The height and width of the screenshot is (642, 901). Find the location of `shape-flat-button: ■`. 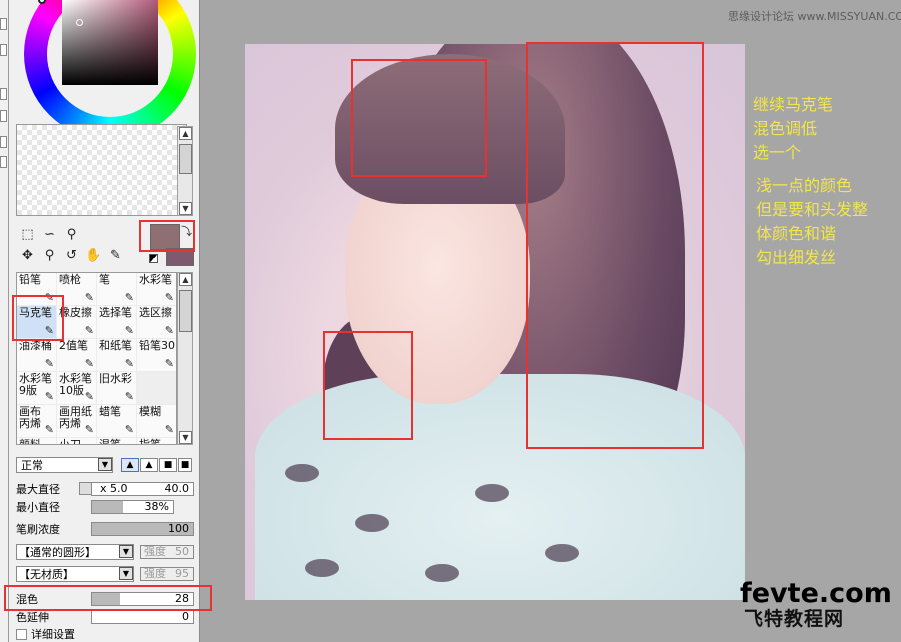

shape-flat-button: ■ is located at coordinates (185, 465).